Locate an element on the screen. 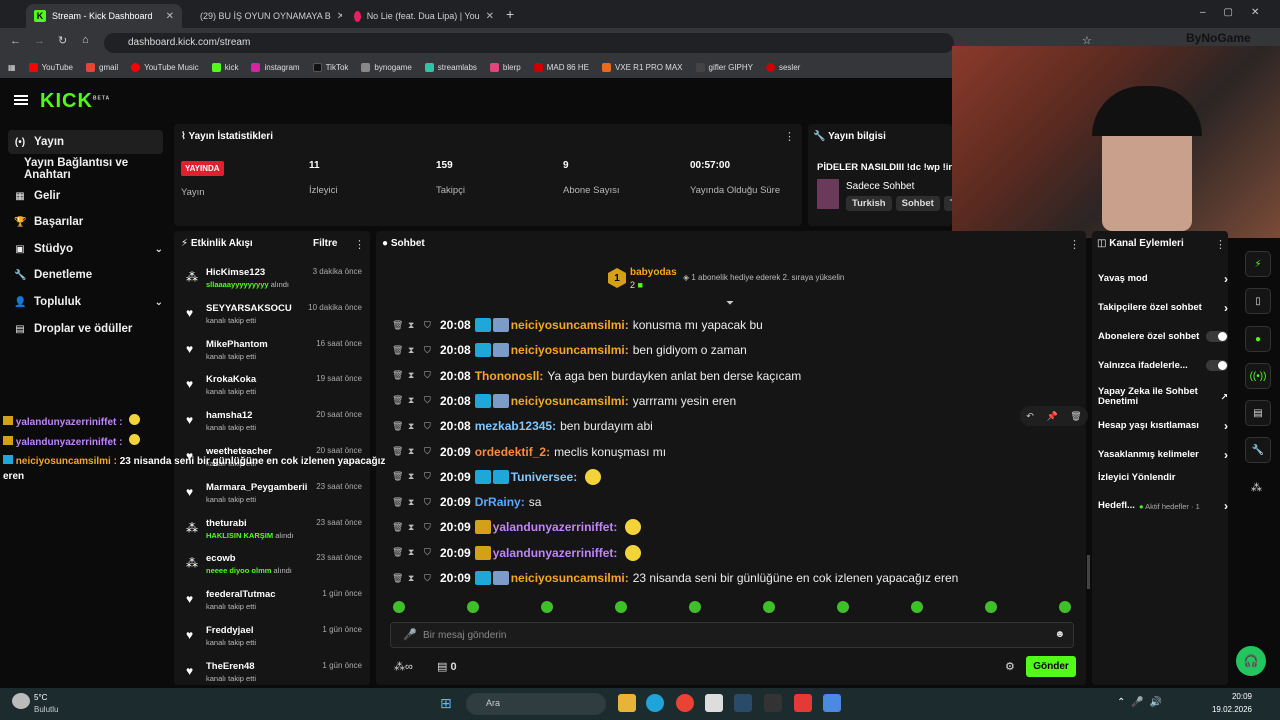  sidebar-item-studyo: ▣ Stüdyo ⌄ is located at coordinates (85, 249).